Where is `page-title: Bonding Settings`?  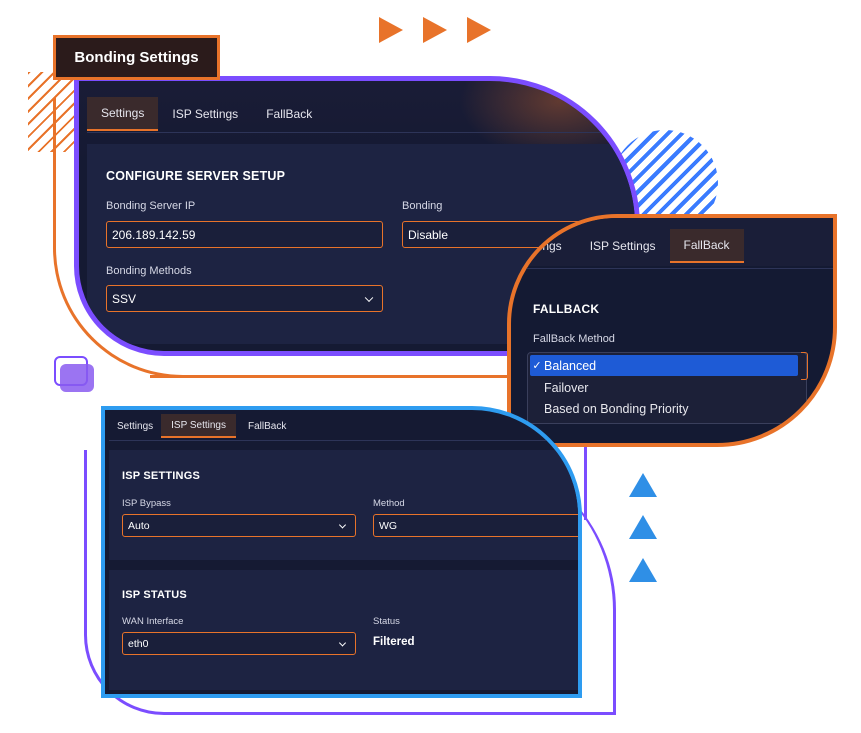 page-title: Bonding Settings is located at coordinates (136, 57).